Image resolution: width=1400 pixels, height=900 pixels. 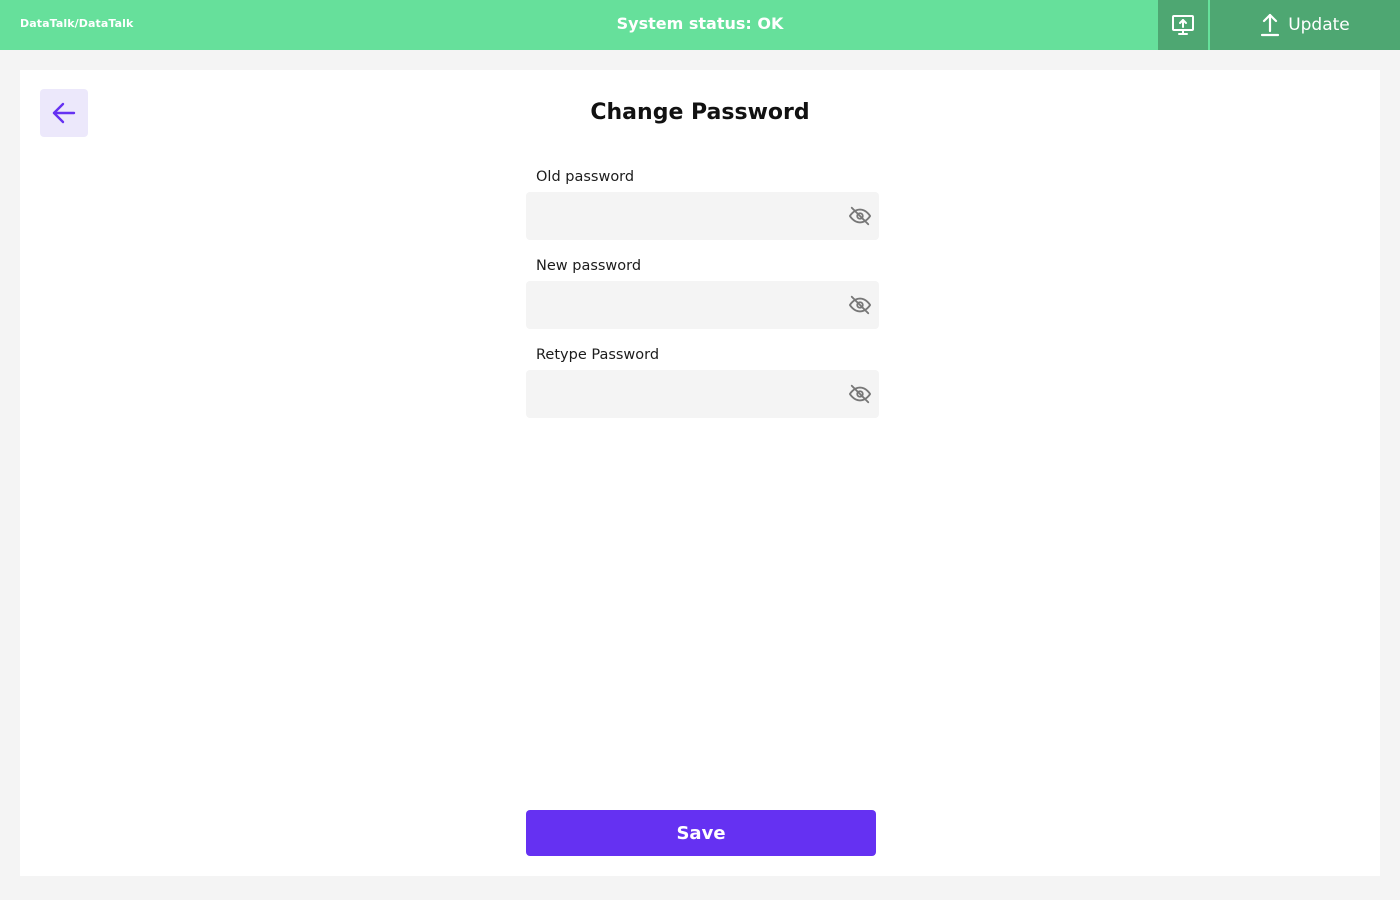 I want to click on monitor-upload-icon, so click(x=1183, y=25).